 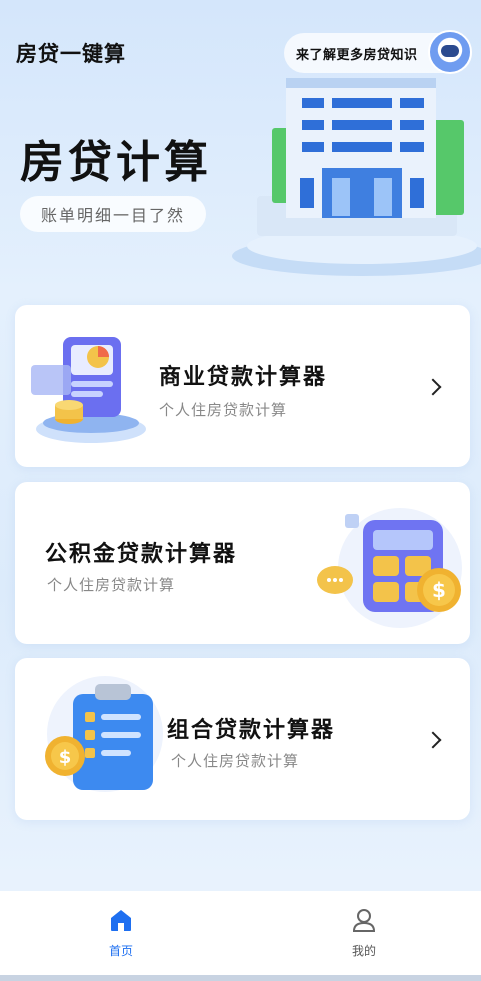 What do you see at coordinates (71, 53) in the screenshot?
I see `app-title: 房贷一键算` at bounding box center [71, 53].